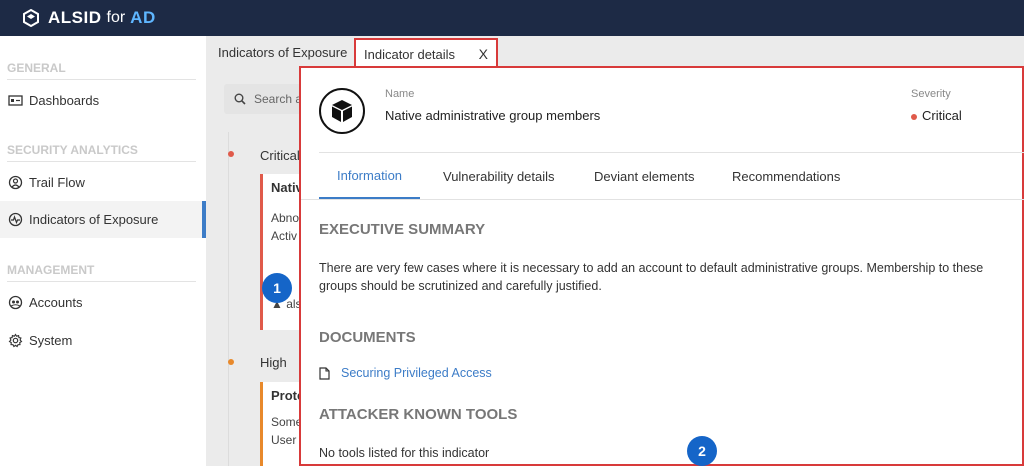 The height and width of the screenshot is (466, 1024). I want to click on accounts-icon, so click(15, 302).